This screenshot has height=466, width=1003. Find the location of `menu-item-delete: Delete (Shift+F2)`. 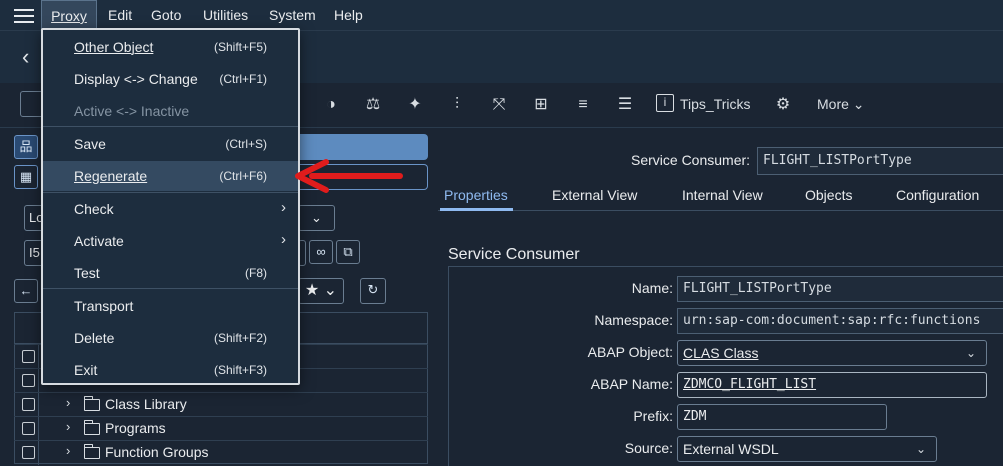

menu-item-delete: Delete (Shift+F2) is located at coordinates (170, 338).